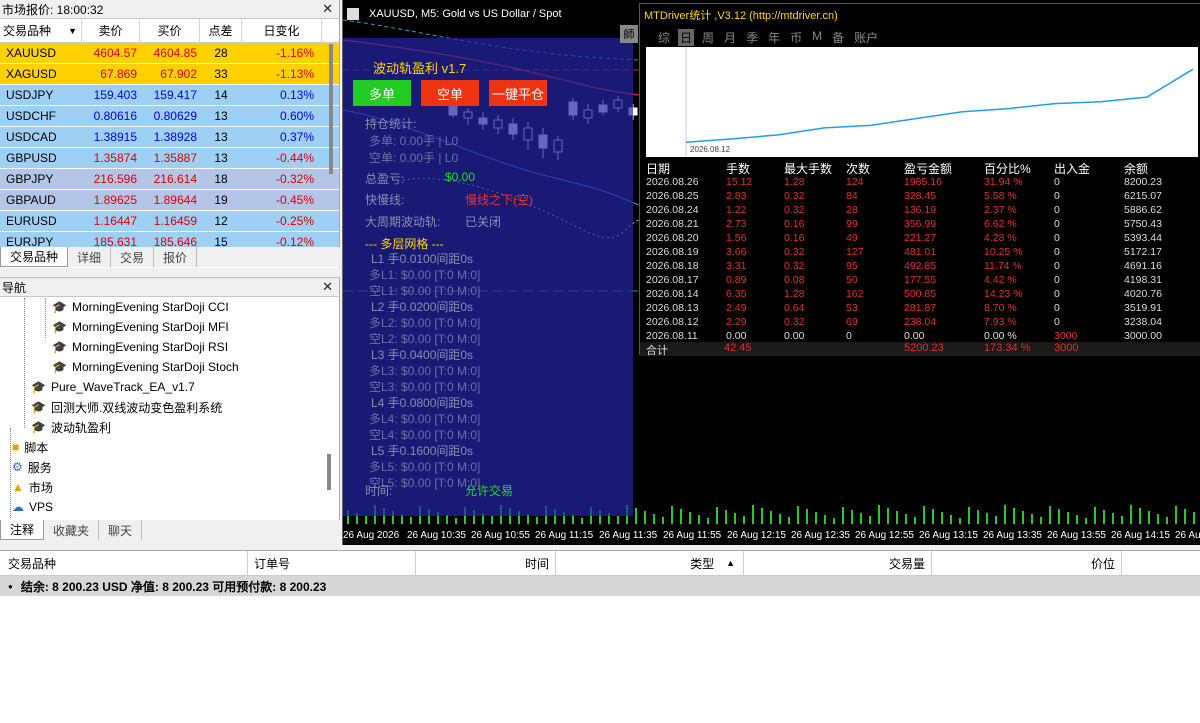 The image size is (1200, 723). What do you see at coordinates (169, 221) in the screenshot?
I see `symbol-row: EURUSD 1.16447 1.16459 12 -0.25%` at bounding box center [169, 221].